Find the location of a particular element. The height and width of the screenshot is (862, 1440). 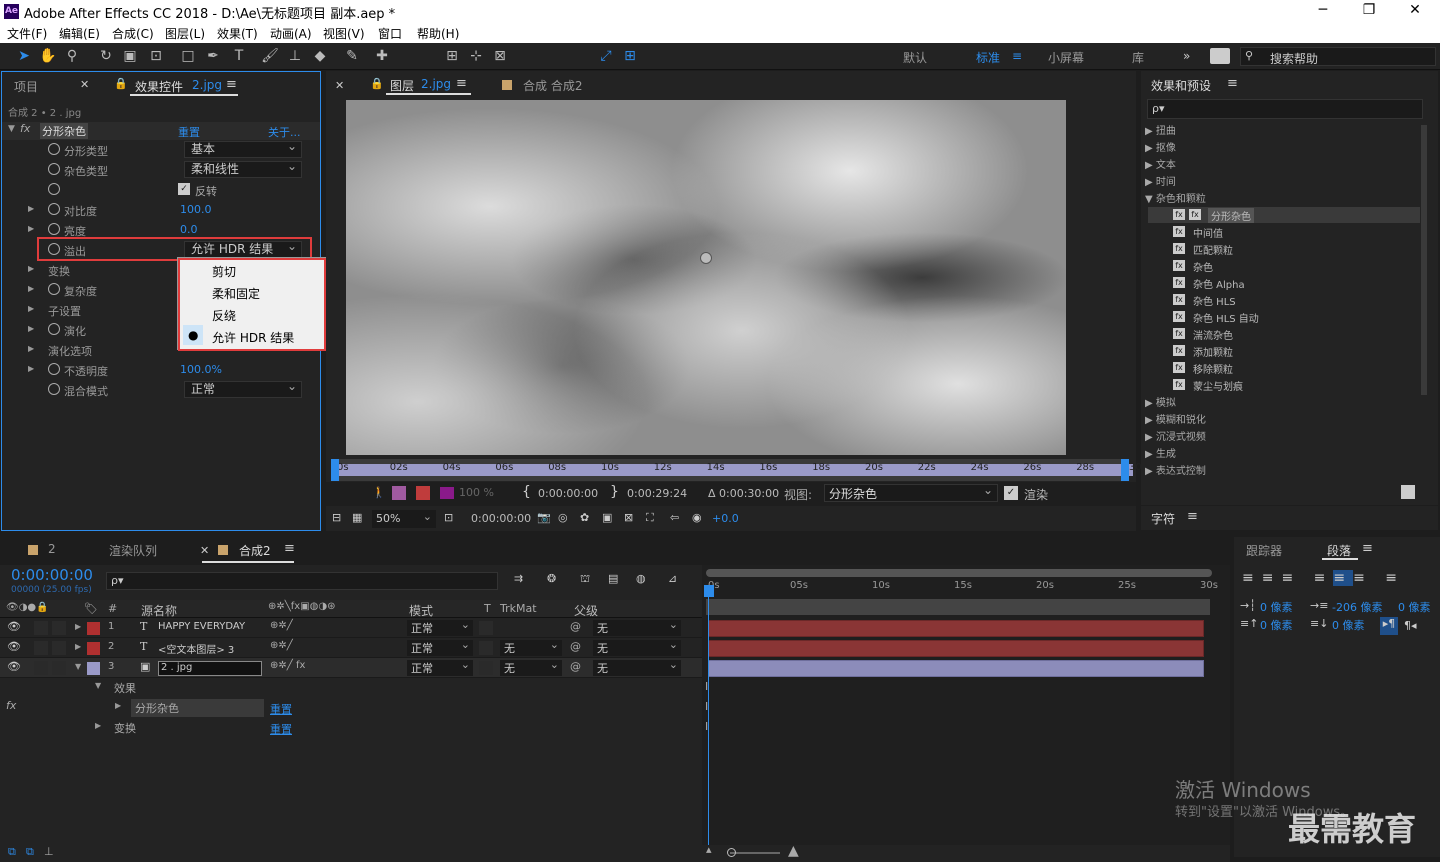

menu-file: 文件(F) is located at coordinates (27, 33).